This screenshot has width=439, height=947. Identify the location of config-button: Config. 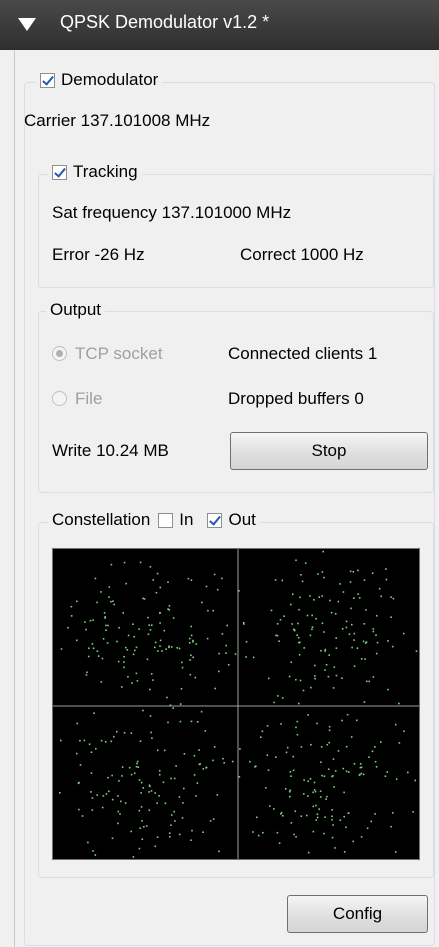
(357, 914).